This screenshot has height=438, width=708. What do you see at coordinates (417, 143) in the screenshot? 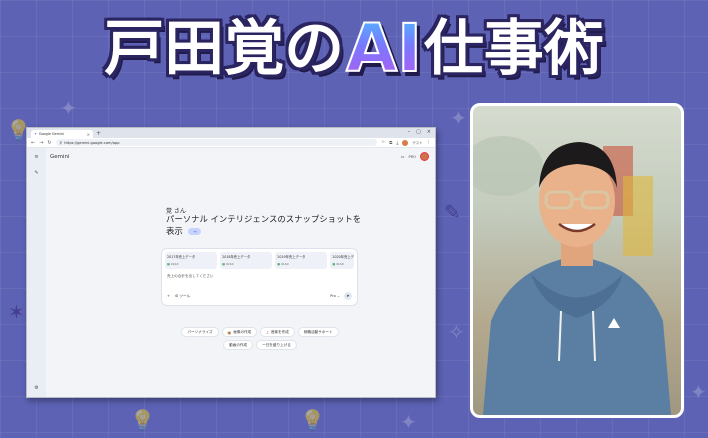
I see `profile-label: ゲスト` at bounding box center [417, 143].